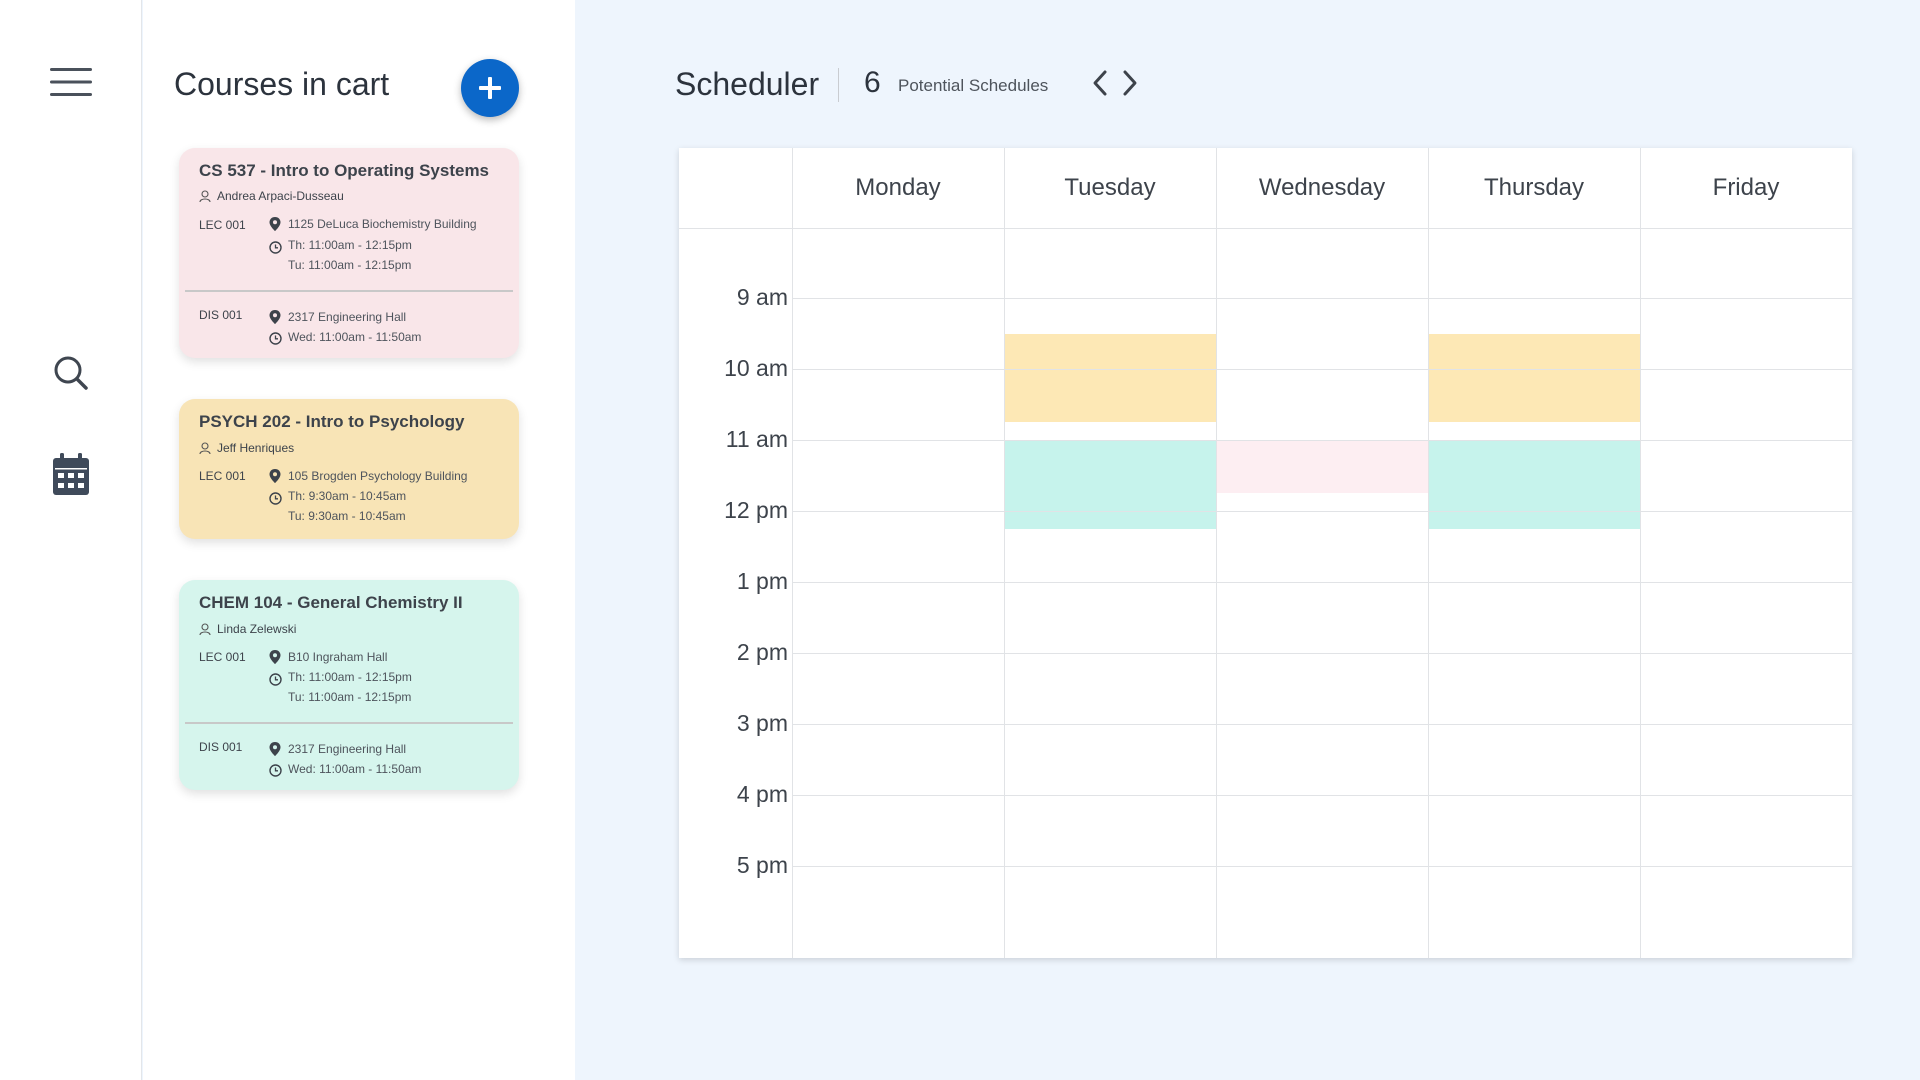 The image size is (1920, 1080). What do you see at coordinates (1110, 187) in the screenshot?
I see `day-header-tuesday: Tuesday` at bounding box center [1110, 187].